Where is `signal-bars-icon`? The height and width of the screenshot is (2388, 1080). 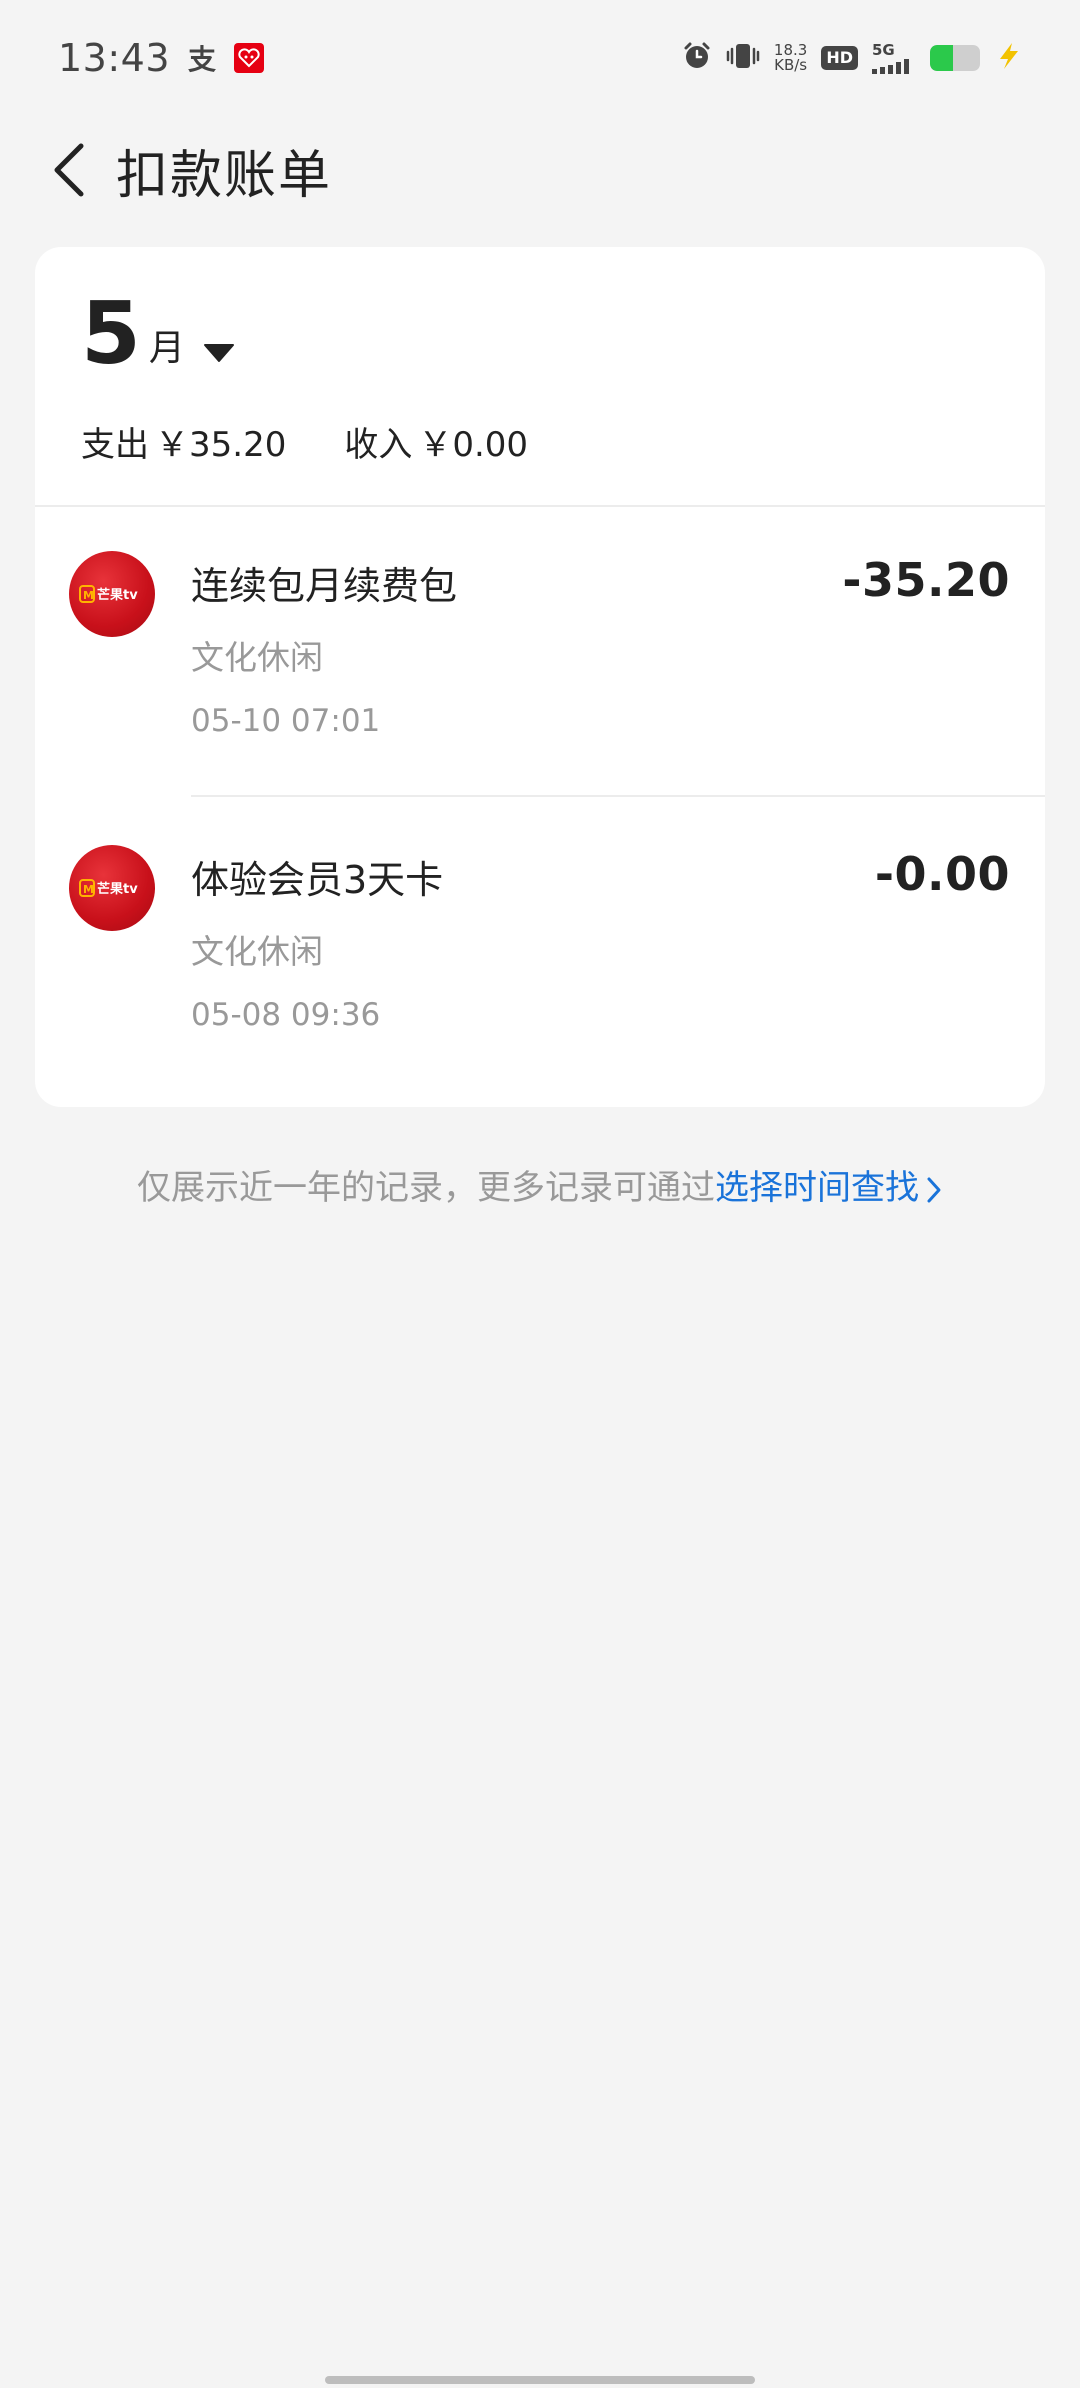
signal-bars-icon is located at coordinates (890, 66).